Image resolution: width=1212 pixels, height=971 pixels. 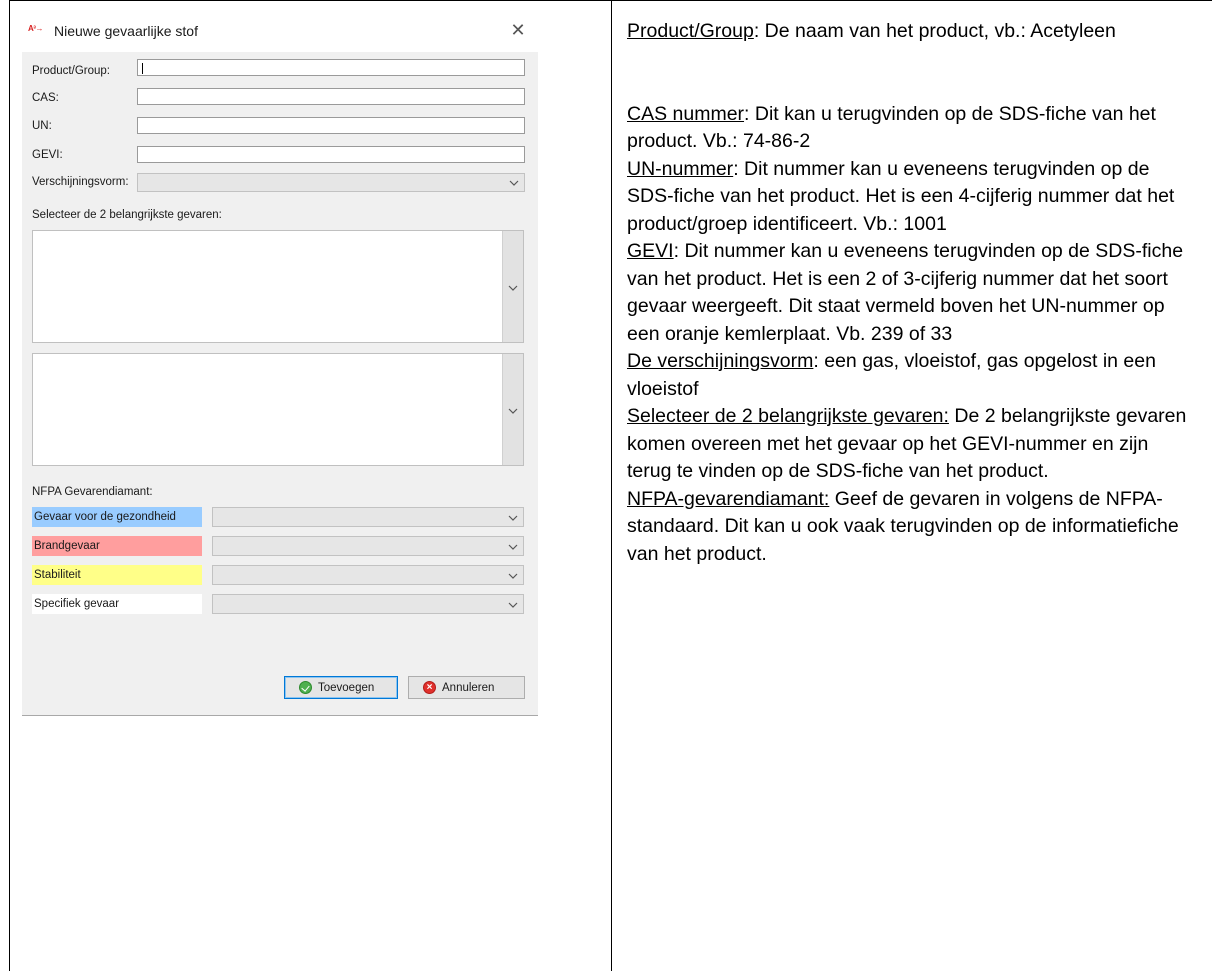 What do you see at coordinates (331, 182) in the screenshot?
I see `verschijningsvorm-select` at bounding box center [331, 182].